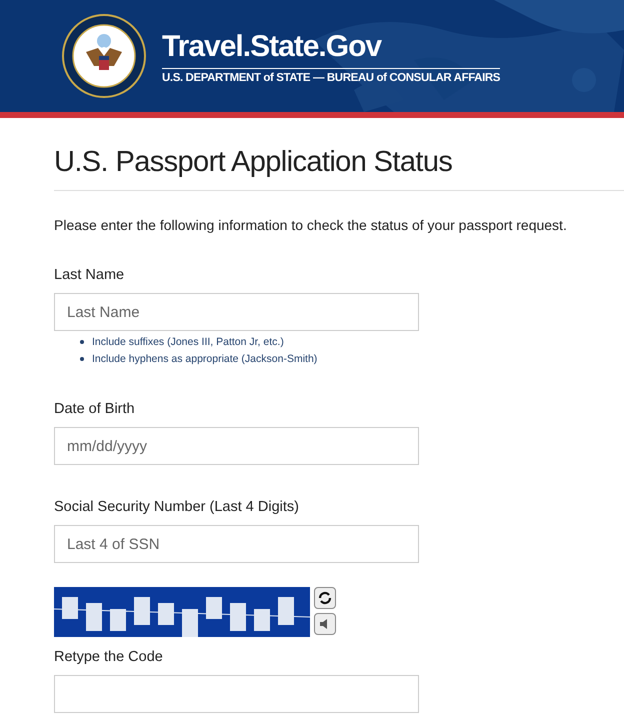 The width and height of the screenshot is (624, 714). What do you see at coordinates (188, 341) in the screenshot?
I see `hint-text: Include suffixes (Jones III, Patton Jr, etc.)` at bounding box center [188, 341].